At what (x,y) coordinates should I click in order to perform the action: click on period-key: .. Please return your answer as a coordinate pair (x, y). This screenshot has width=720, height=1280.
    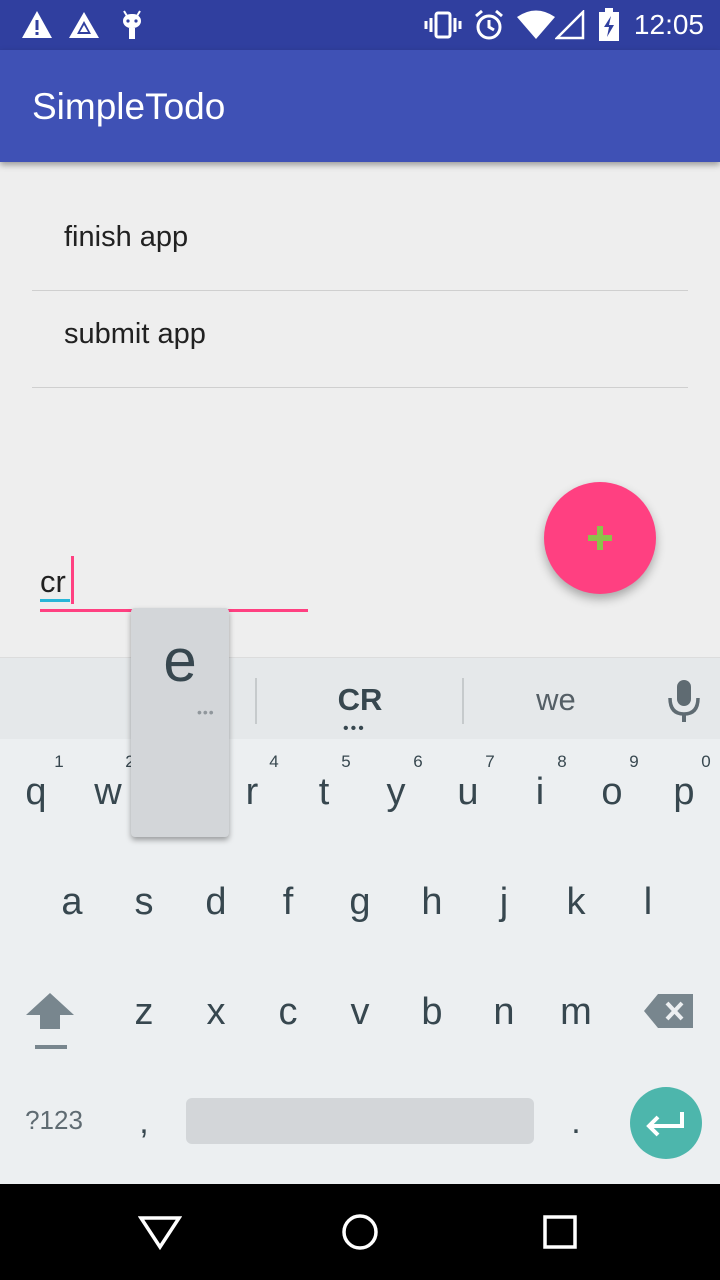
    Looking at the image, I should click on (576, 1122).